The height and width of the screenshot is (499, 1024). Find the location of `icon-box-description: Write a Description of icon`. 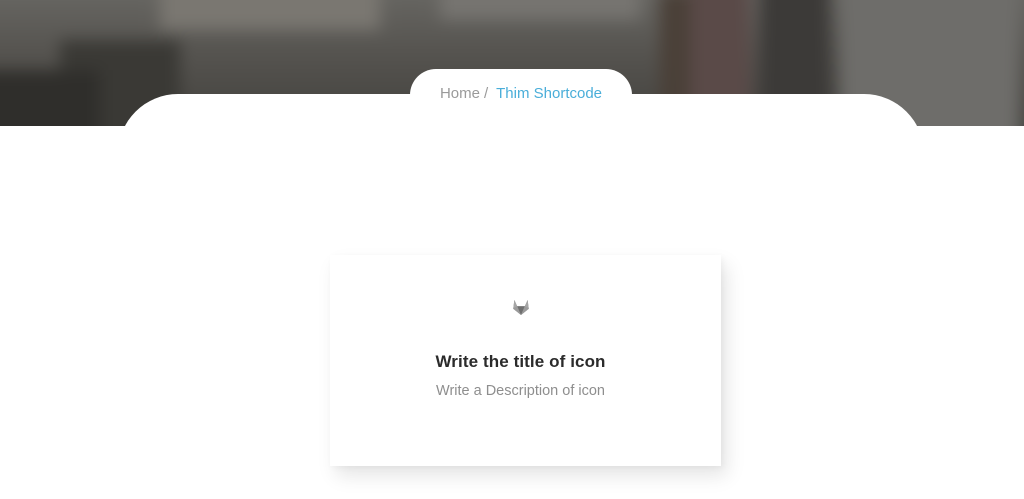

icon-box-description: Write a Description of icon is located at coordinates (520, 391).